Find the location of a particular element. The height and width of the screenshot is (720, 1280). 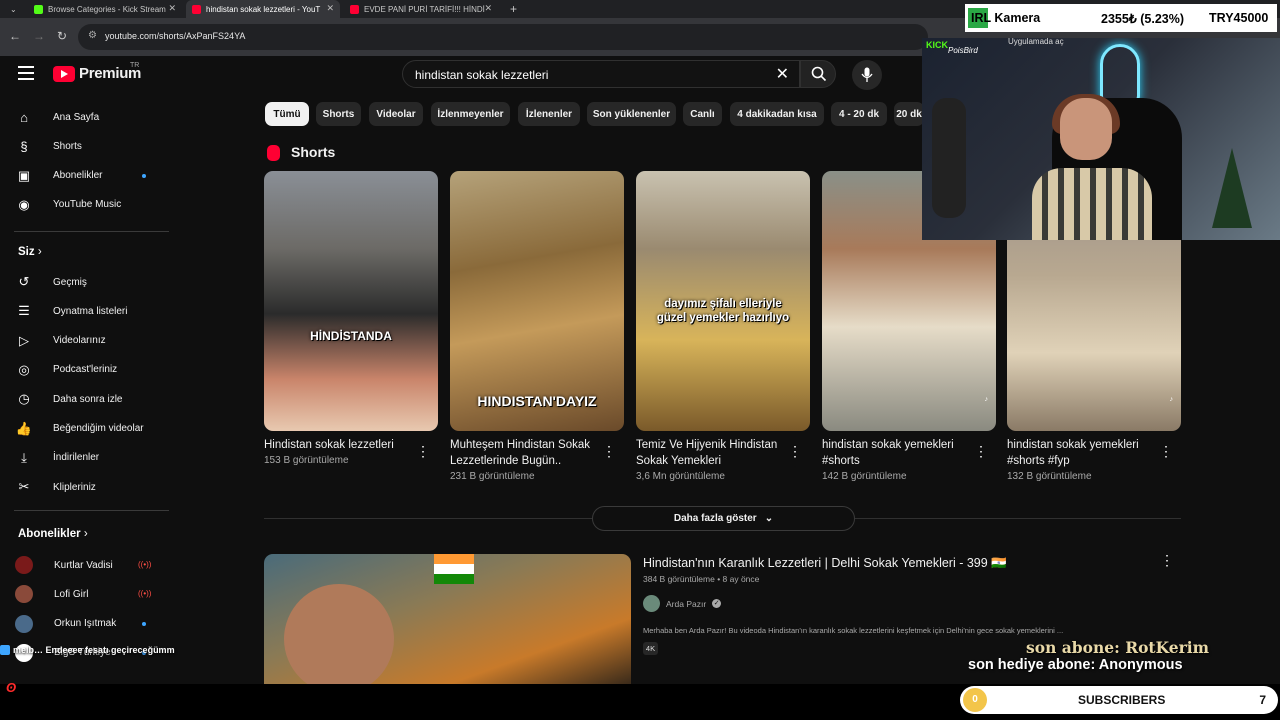

divider-line is located at coordinates (428, 518).